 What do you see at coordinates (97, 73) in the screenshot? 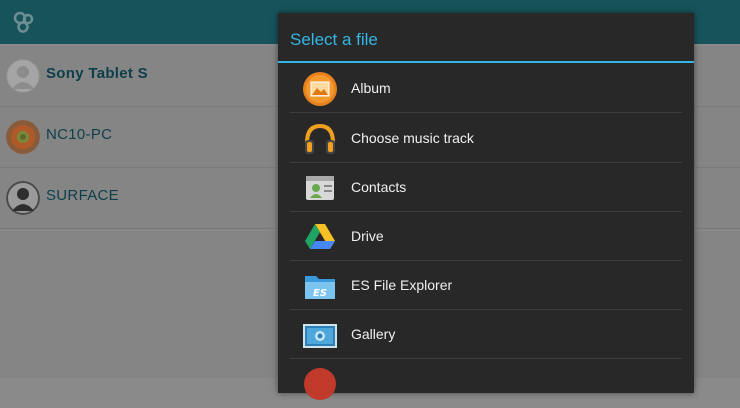
I see `device-name: Sony Tablet S` at bounding box center [97, 73].